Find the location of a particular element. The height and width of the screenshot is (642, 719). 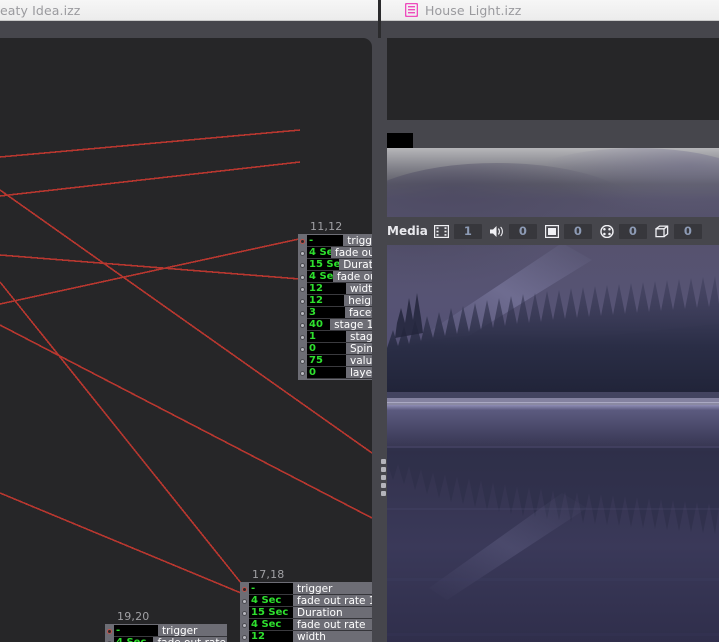

right-toolbar-strip is located at coordinates (550, 29).